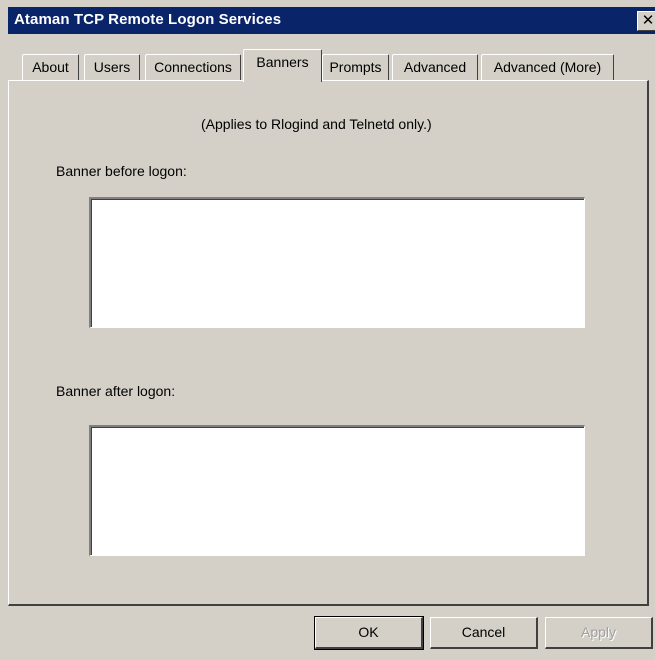  Describe the element at coordinates (435, 67) in the screenshot. I see `tab-advanced: Advanced` at that location.